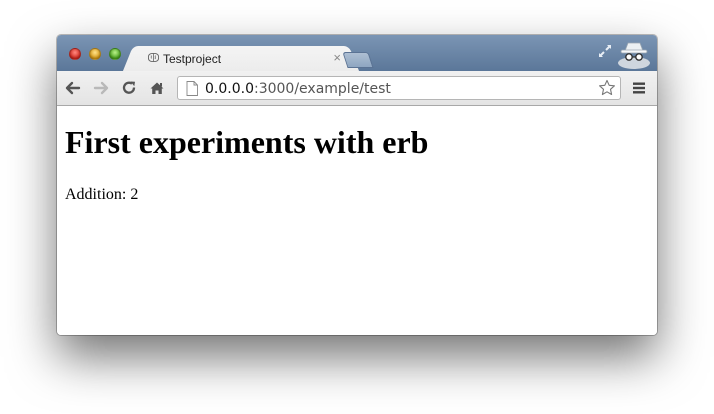 Image resolution: width=714 pixels, height=414 pixels. I want to click on maximize-window-button, so click(115, 54).